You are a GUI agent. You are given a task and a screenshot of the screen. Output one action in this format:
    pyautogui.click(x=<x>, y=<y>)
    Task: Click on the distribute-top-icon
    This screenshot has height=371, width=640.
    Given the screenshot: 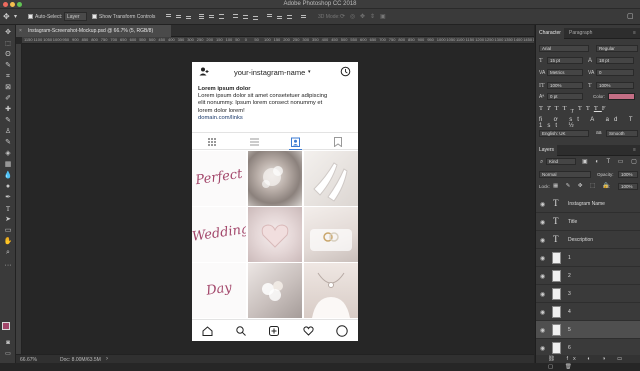 What is the action you would take?
    pyautogui.click(x=235, y=16)
    